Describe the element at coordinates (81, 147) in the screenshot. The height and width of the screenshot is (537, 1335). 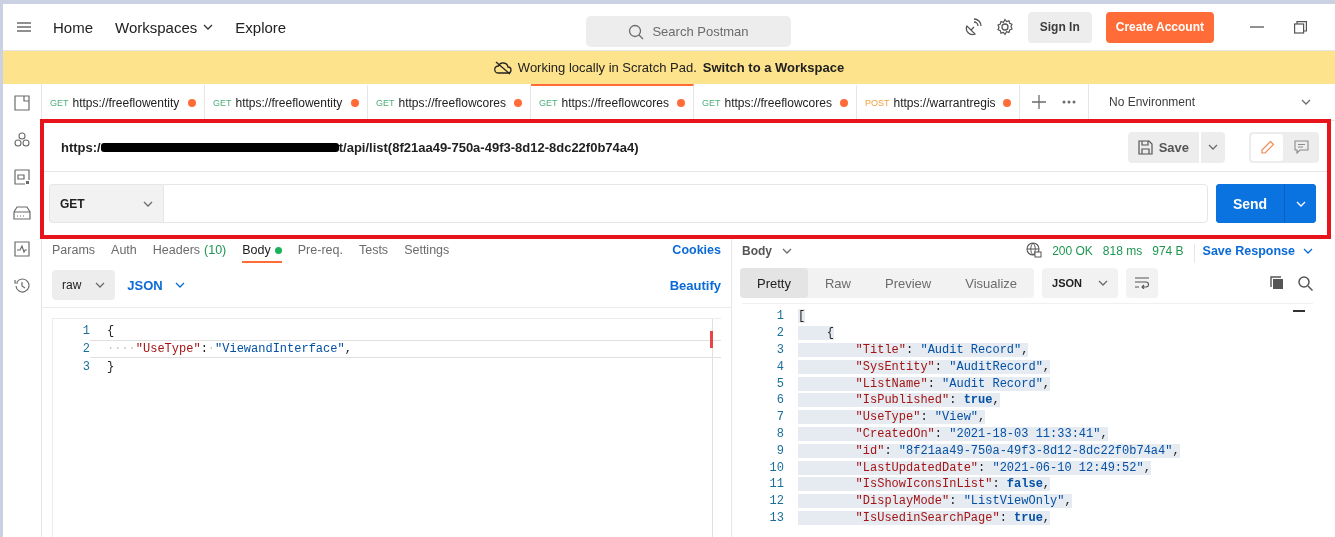
I see `url-text: https:/` at that location.